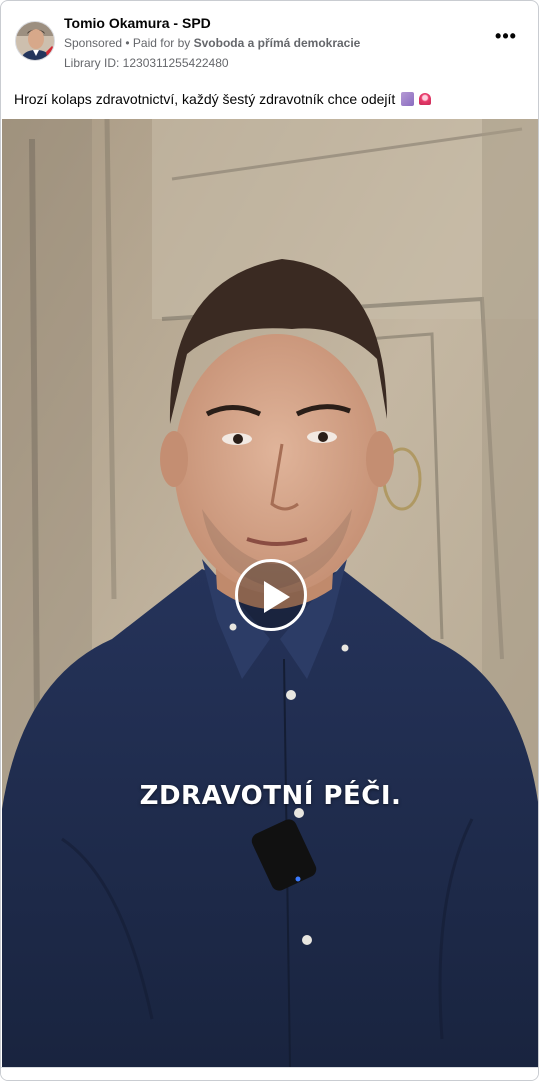 This screenshot has height=1081, width=539. I want to click on play-button, so click(271, 595).